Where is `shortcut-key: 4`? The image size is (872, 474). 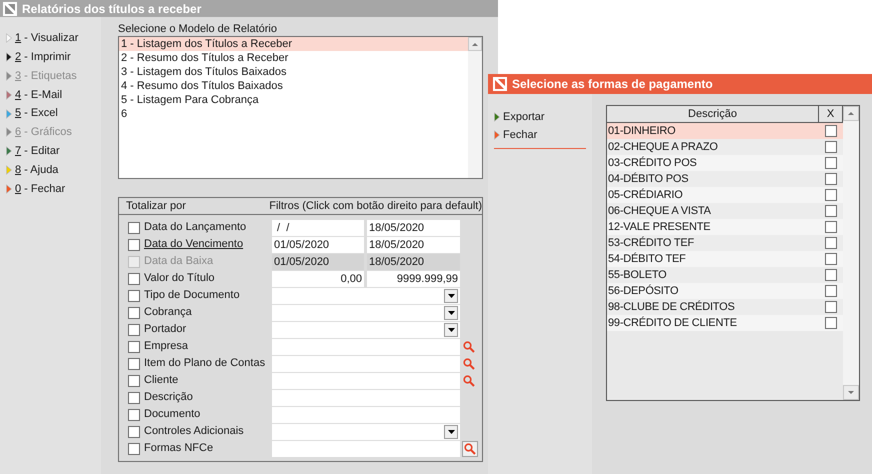
shortcut-key: 4 is located at coordinates (18, 95).